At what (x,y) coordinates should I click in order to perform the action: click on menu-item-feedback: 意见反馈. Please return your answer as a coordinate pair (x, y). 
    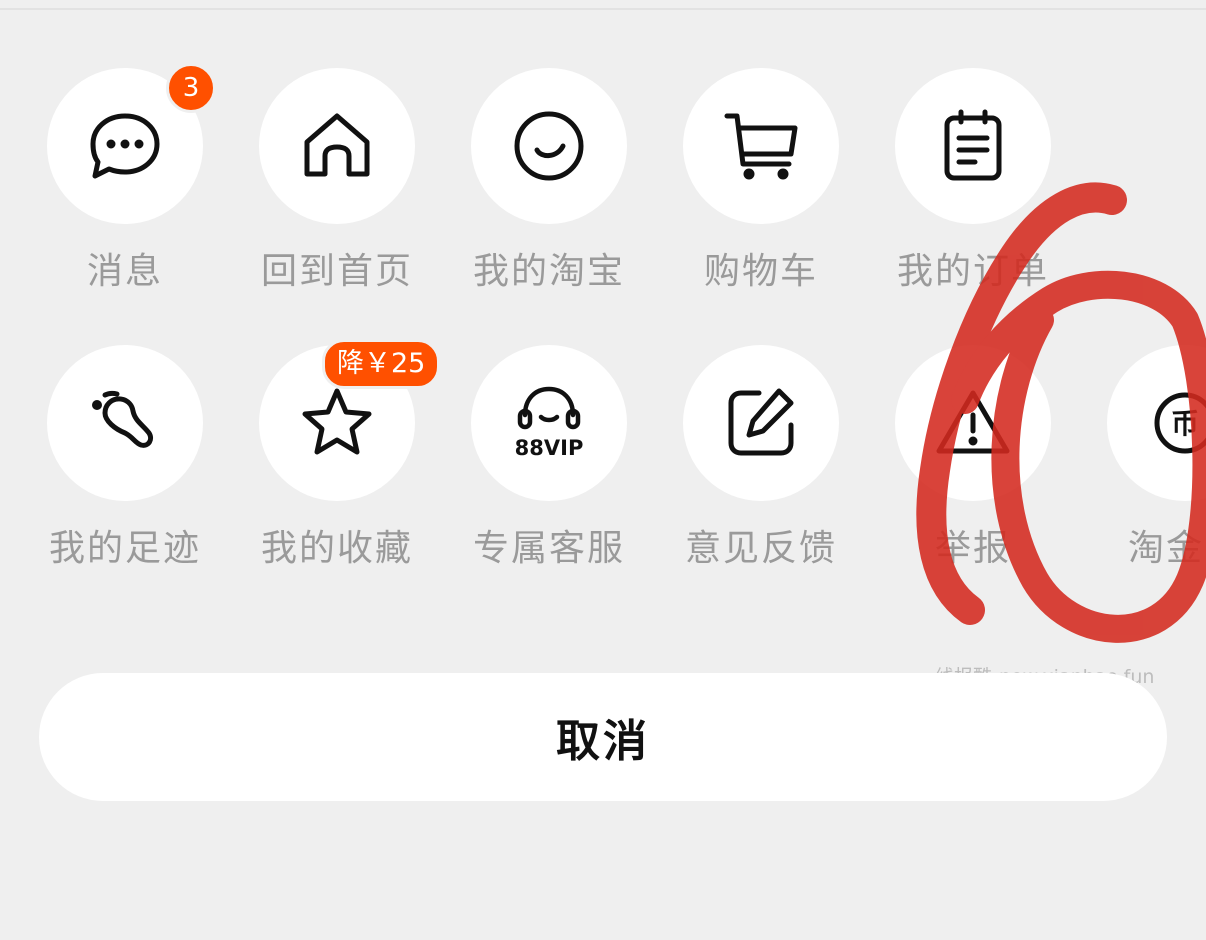
    Looking at the image, I should click on (742, 465).